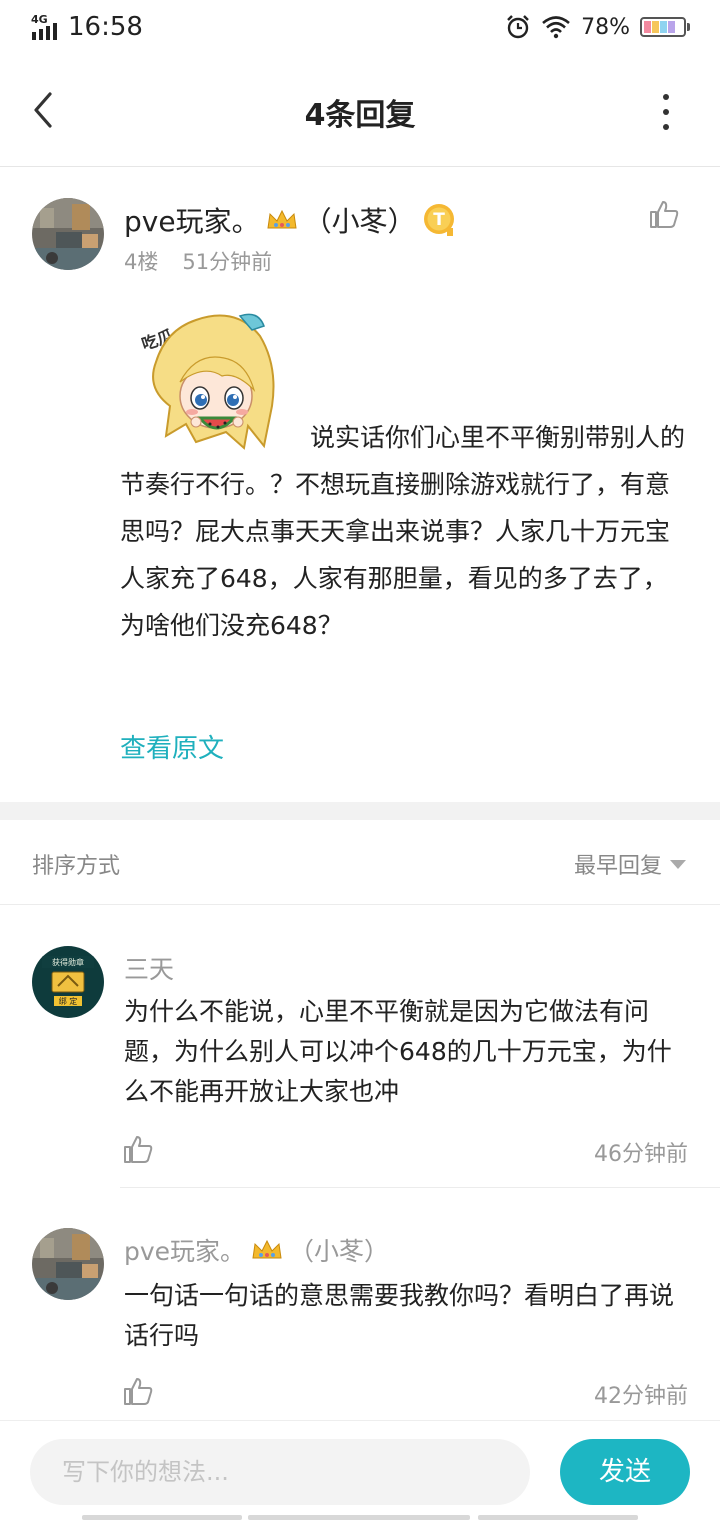 Image resolution: width=720 pixels, height=1521 pixels. What do you see at coordinates (360, 28) in the screenshot?
I see `status-bar: 4G 16:58 78%` at bounding box center [360, 28].